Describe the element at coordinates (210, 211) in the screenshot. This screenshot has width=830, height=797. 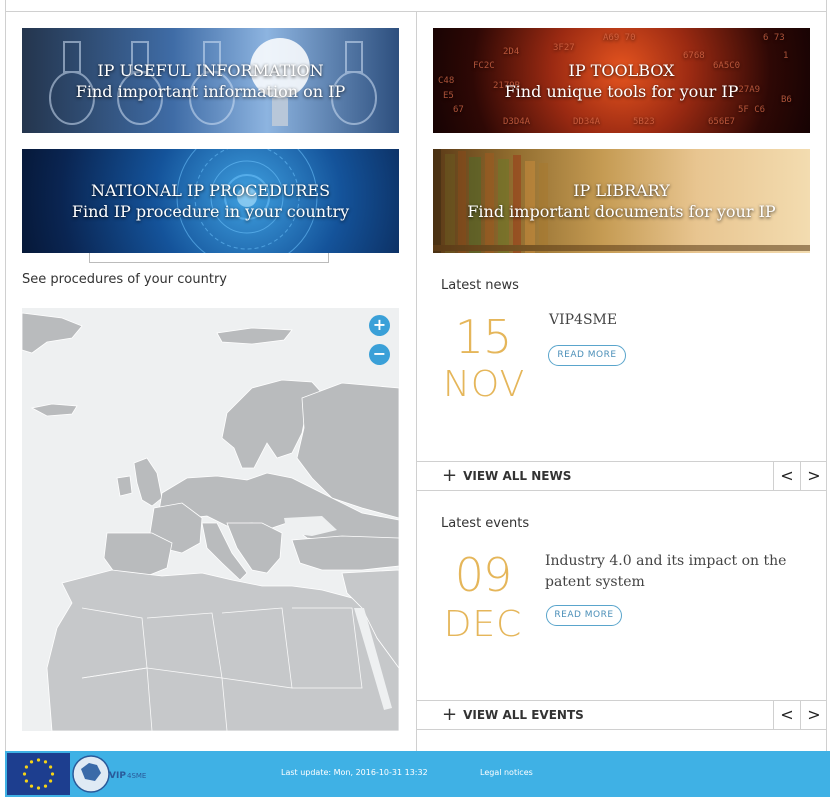
I see `banner-subtitle: Find IP procedure in your country` at that location.